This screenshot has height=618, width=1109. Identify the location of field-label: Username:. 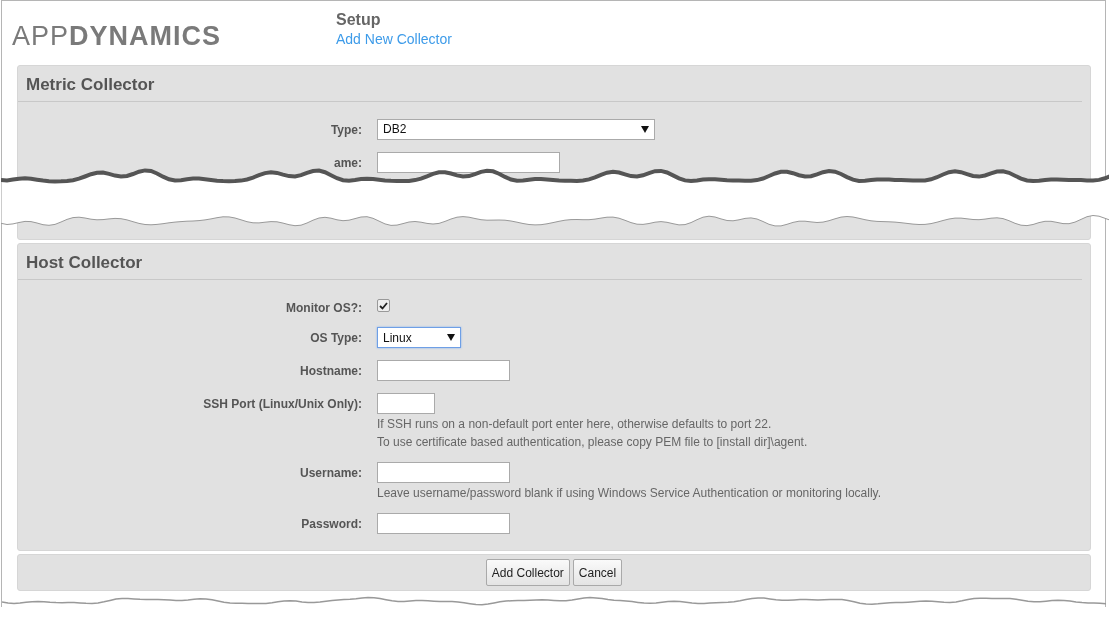
(330, 473).